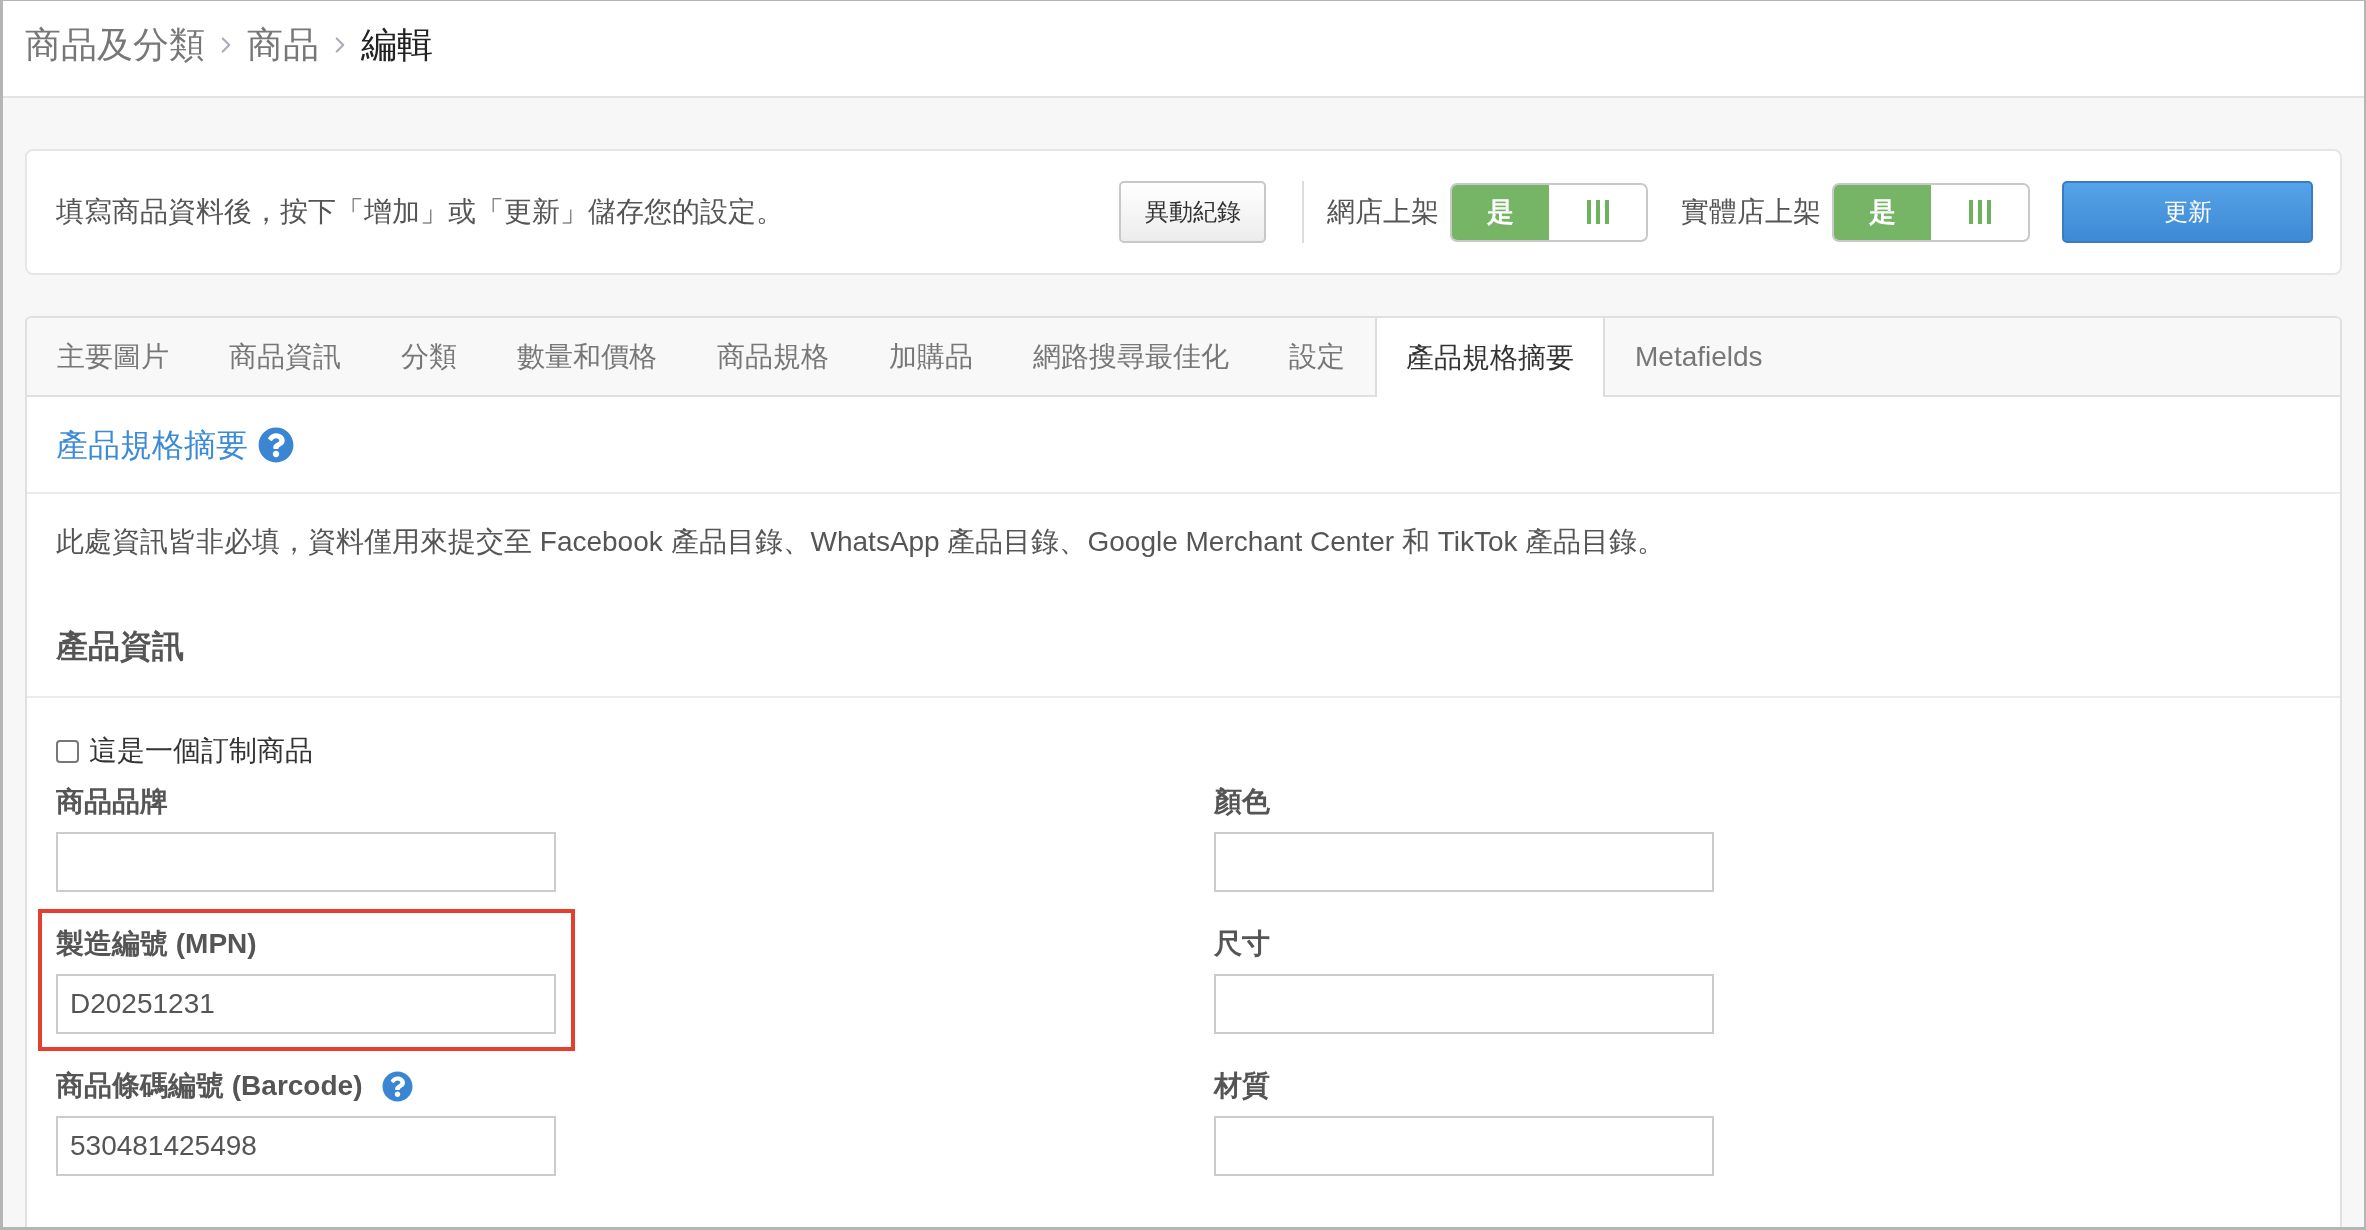 This screenshot has height=1230, width=2366. I want to click on tab: 設定, so click(1317, 356).